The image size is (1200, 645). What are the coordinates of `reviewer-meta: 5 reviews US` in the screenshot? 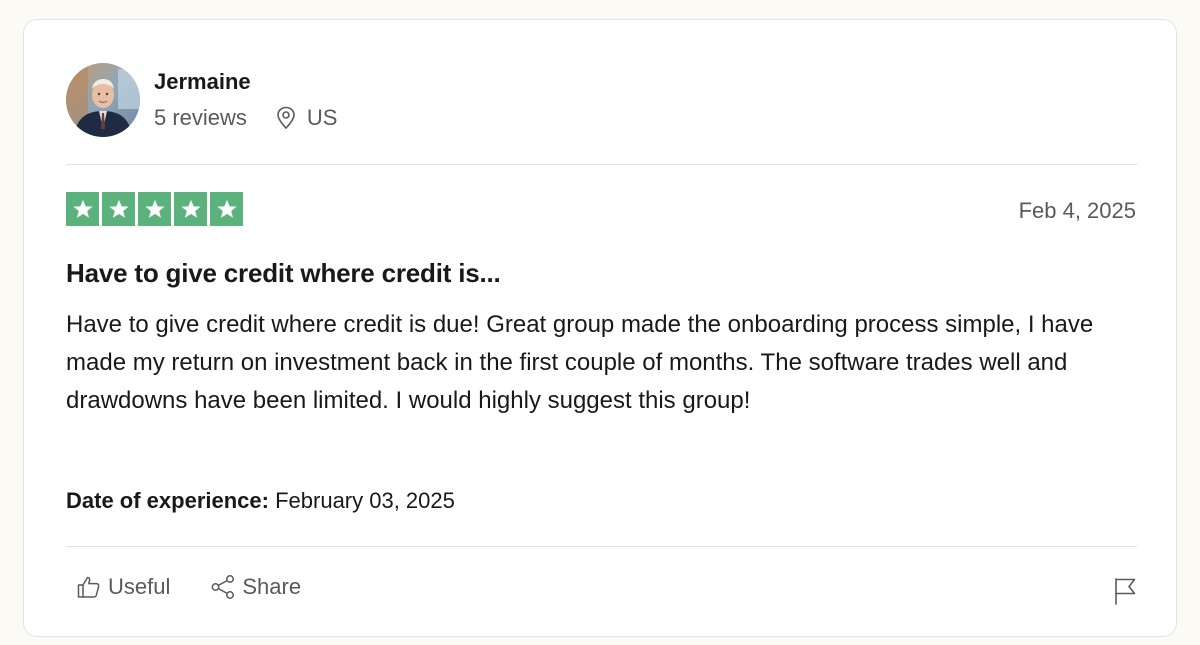 It's located at (245, 118).